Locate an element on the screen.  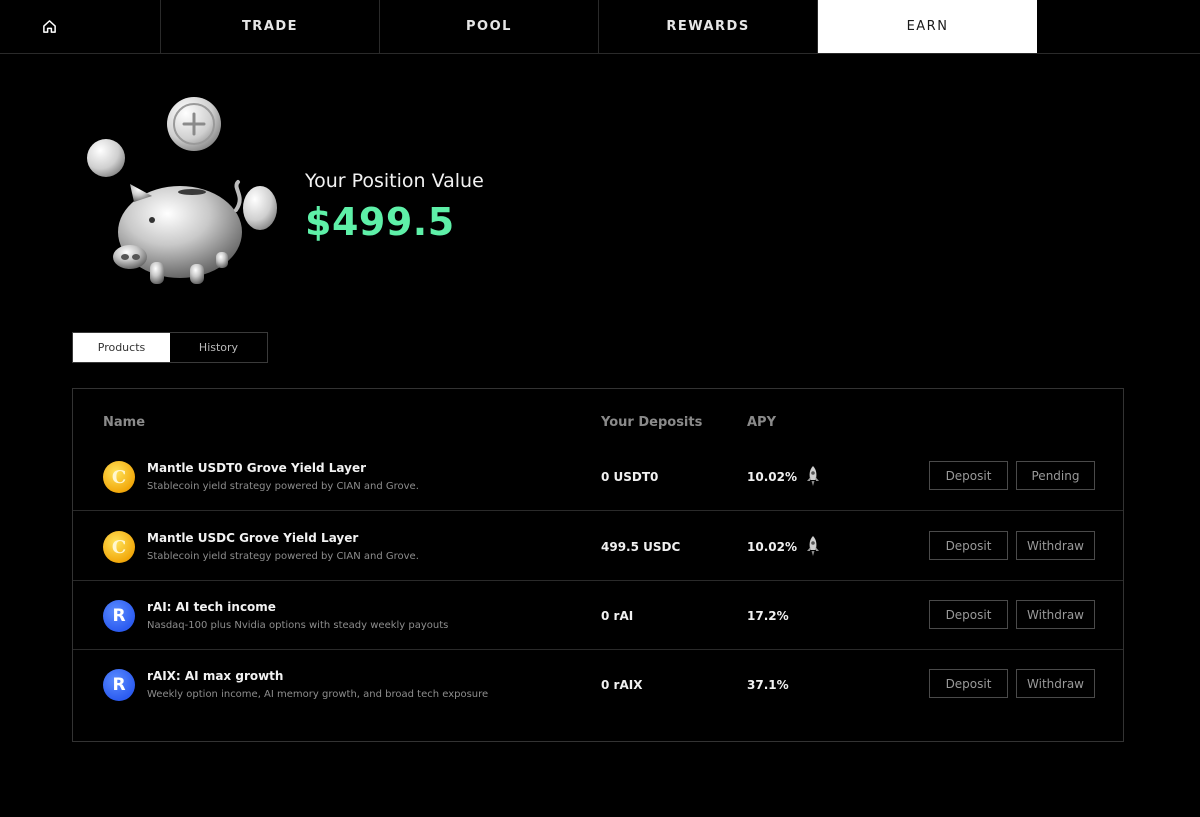
position-value-label: Your Position Value is located at coordinates (394, 181).